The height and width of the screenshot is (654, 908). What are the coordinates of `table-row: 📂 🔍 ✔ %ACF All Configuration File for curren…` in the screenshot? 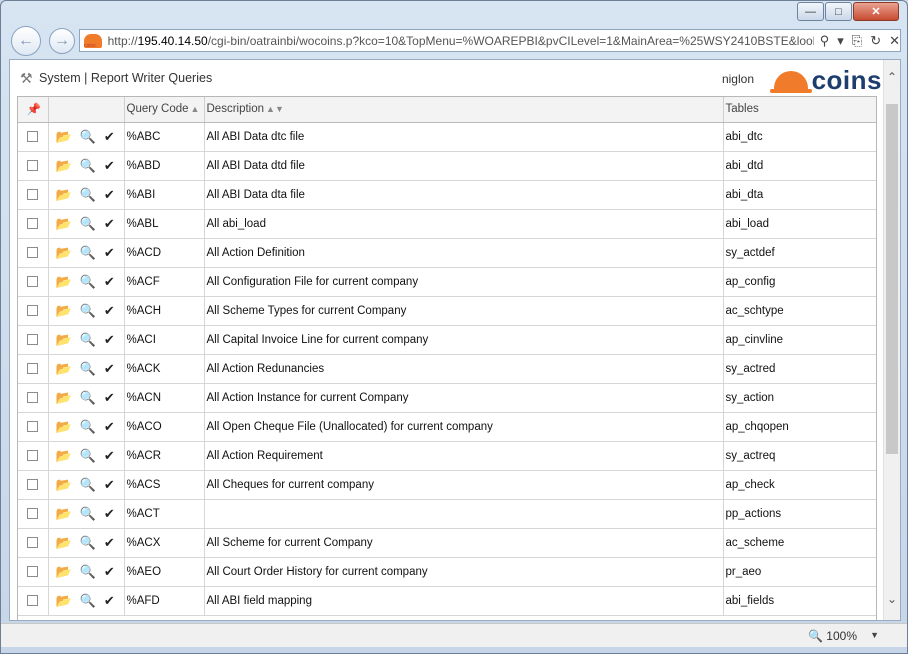 It's located at (447, 282).